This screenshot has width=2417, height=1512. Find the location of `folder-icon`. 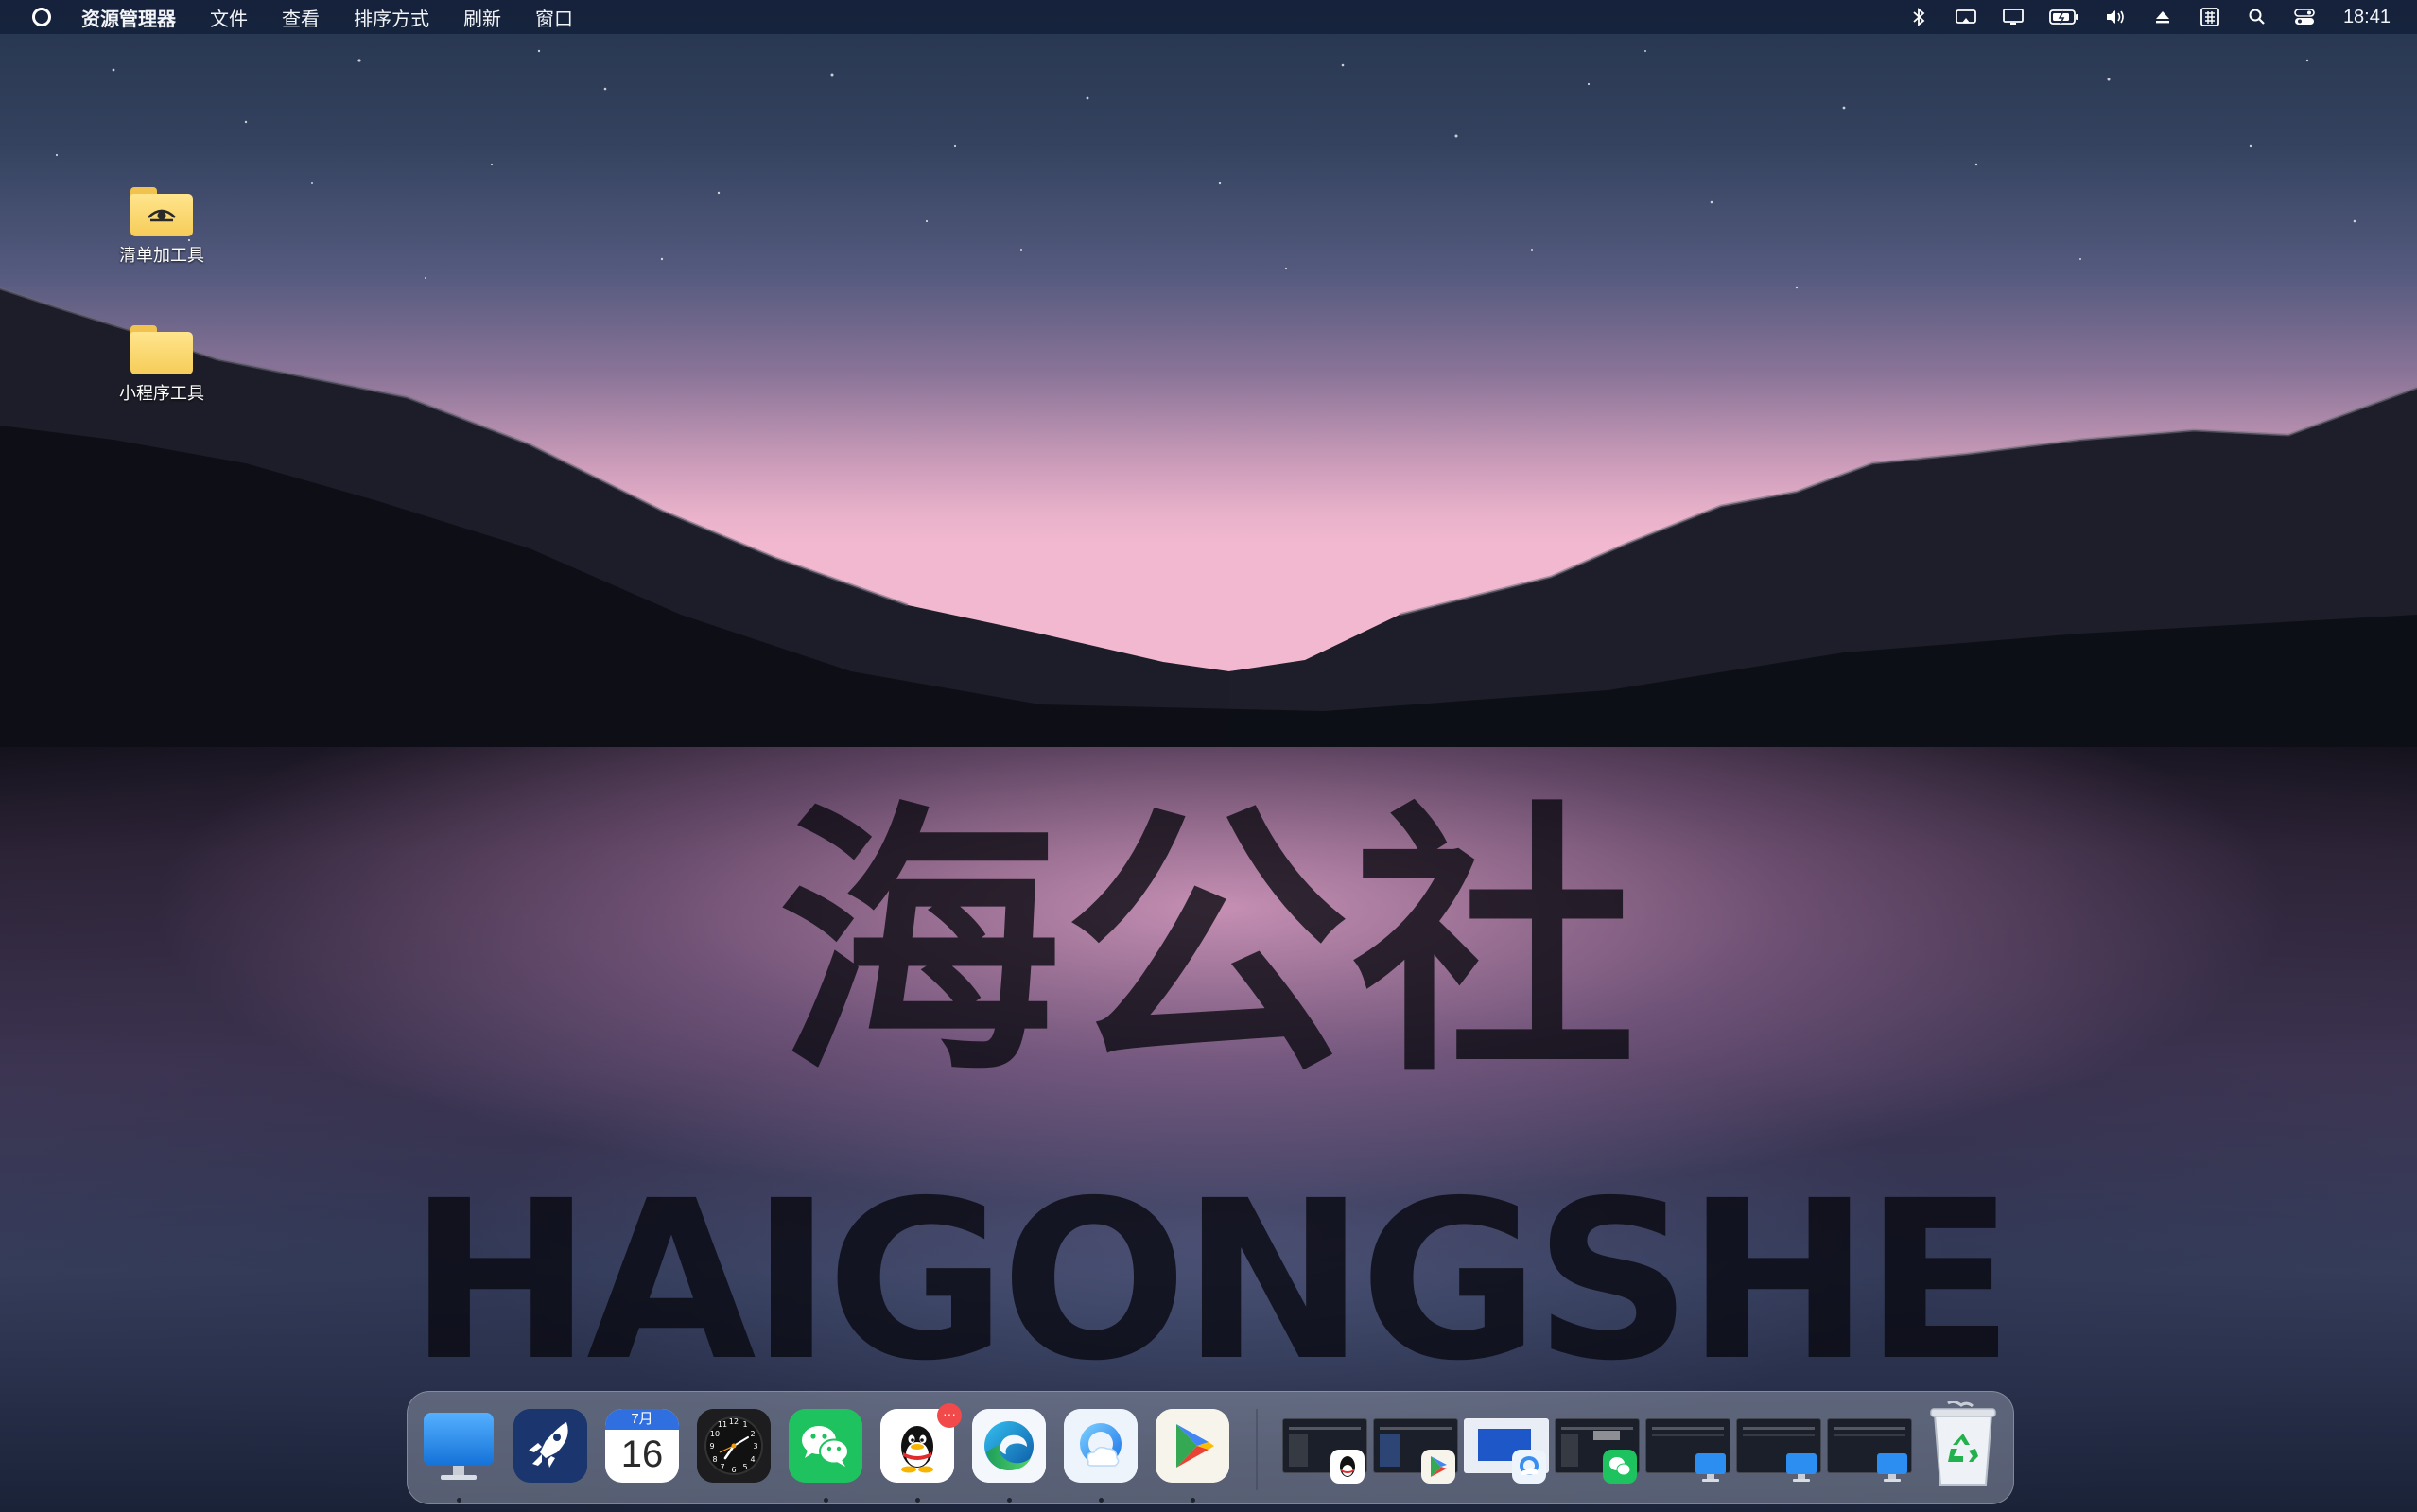

folder-icon is located at coordinates (161, 349).